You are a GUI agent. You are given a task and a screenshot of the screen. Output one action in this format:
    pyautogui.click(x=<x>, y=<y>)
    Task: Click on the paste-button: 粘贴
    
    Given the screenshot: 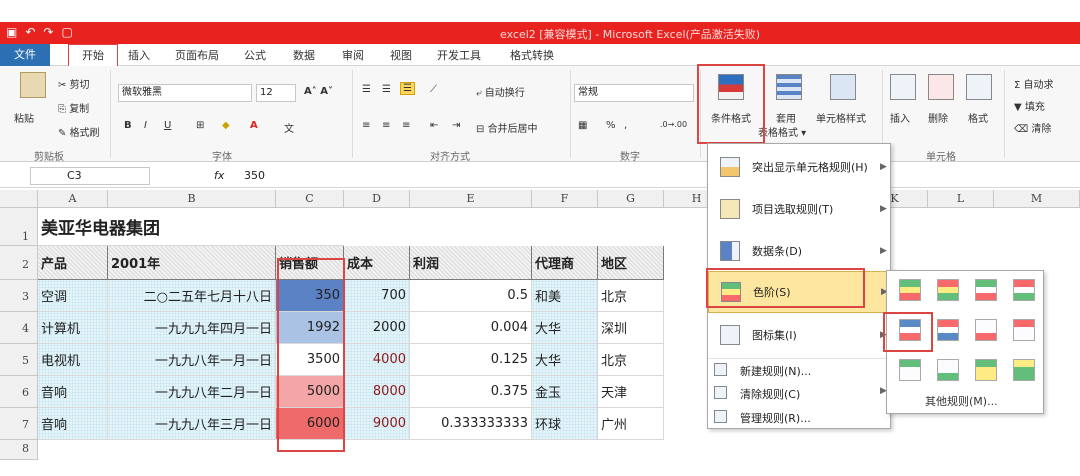 What is the action you would take?
    pyautogui.click(x=24, y=117)
    